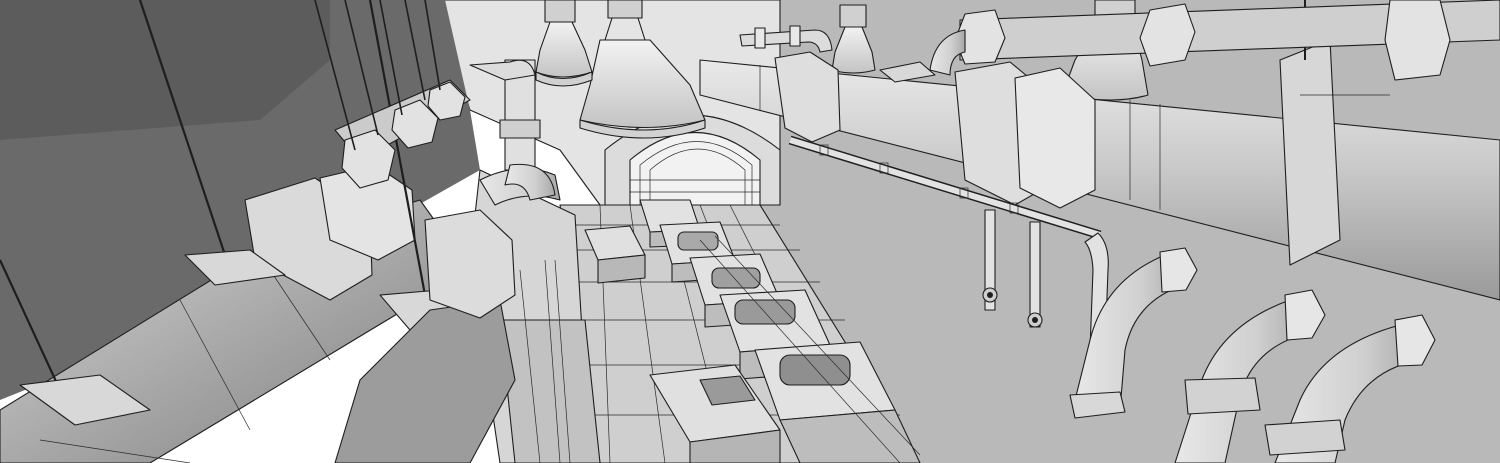 Image resolution: width=1500 pixels, height=463 pixels. Describe the element at coordinates (1417, 40) in the screenshot. I see `upper-flange-c` at that location.